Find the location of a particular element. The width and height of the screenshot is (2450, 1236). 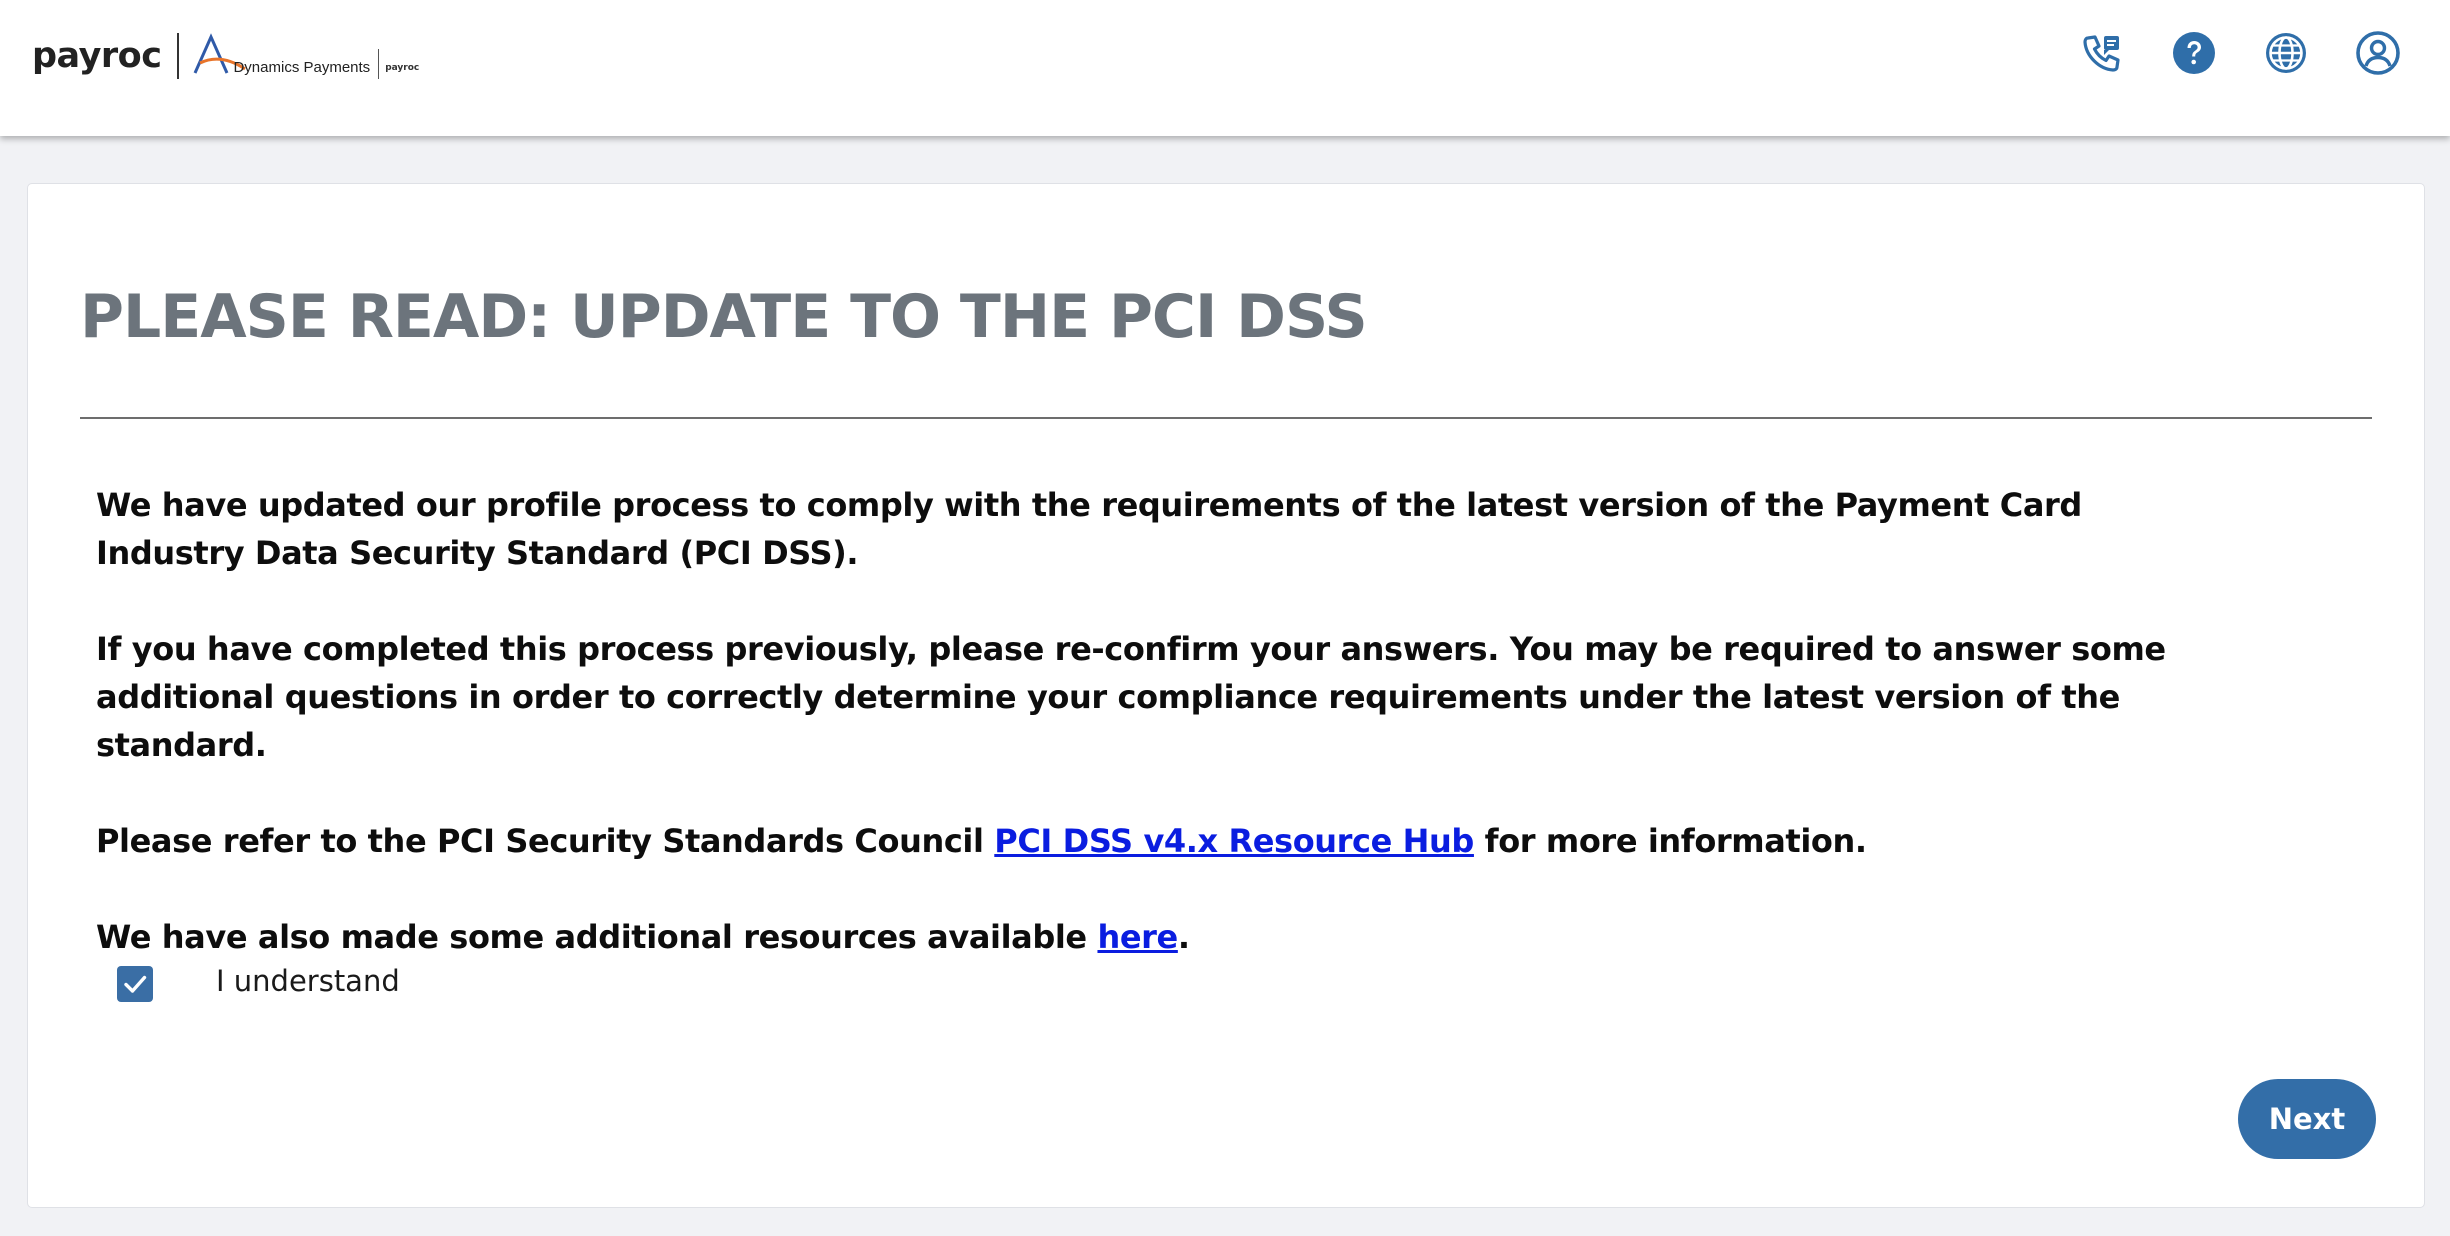

help-icon is located at coordinates (2194, 53).